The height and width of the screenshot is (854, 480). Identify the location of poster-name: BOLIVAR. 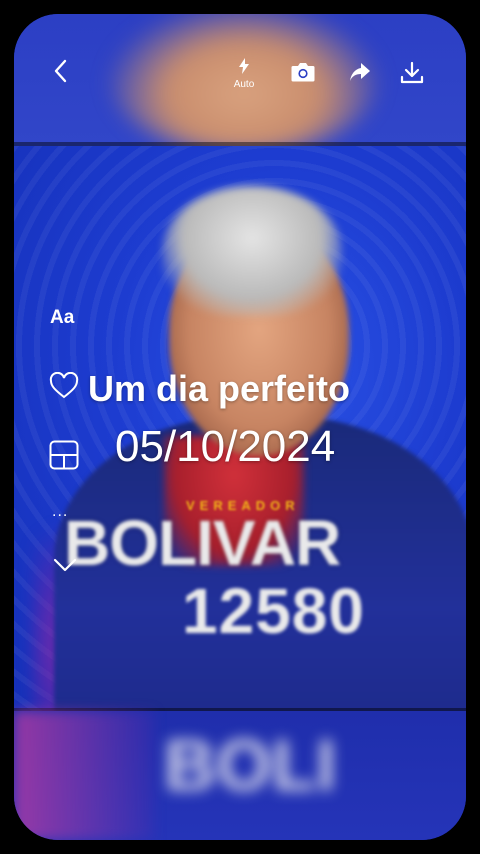
(202, 543).